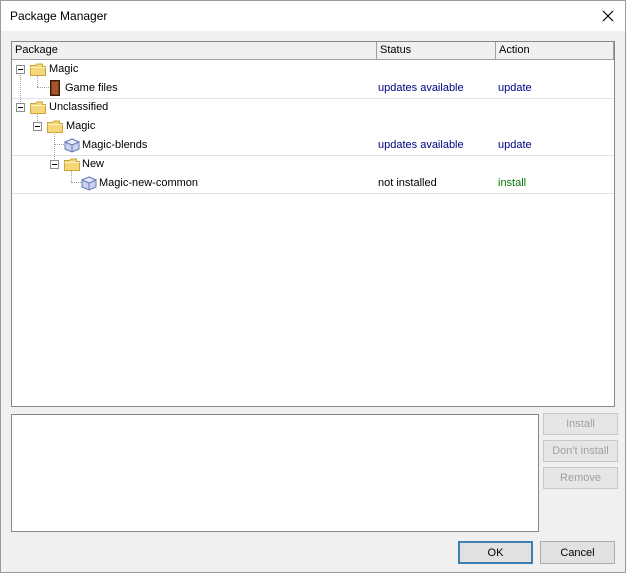 This screenshot has width=626, height=573. Describe the element at coordinates (194, 50) in the screenshot. I see `column-package: Package` at that location.